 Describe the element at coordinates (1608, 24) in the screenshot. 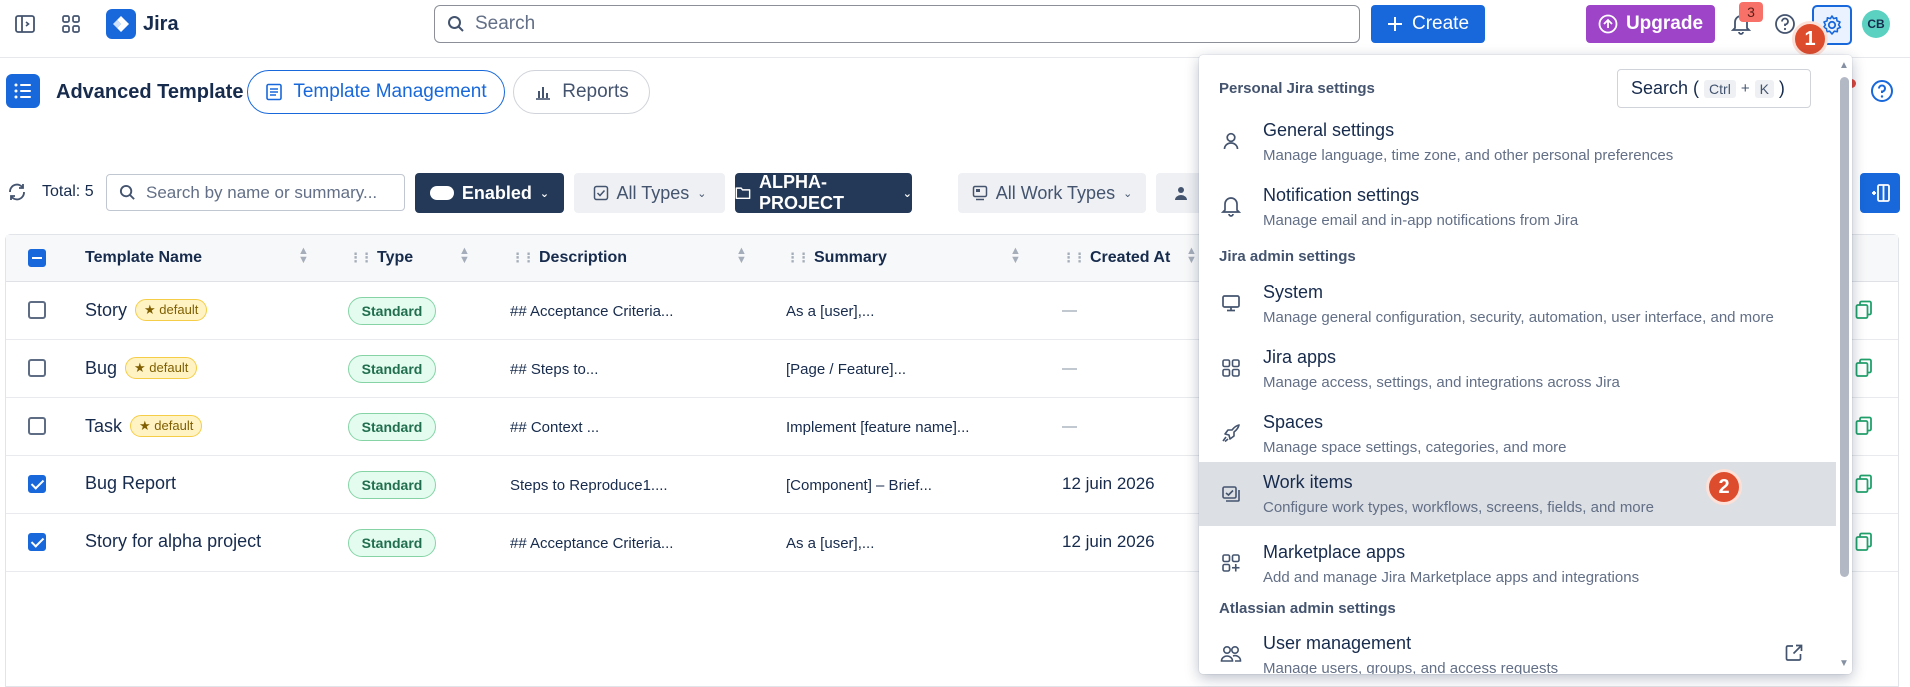

I see `upgrade-arrow-icon` at that location.